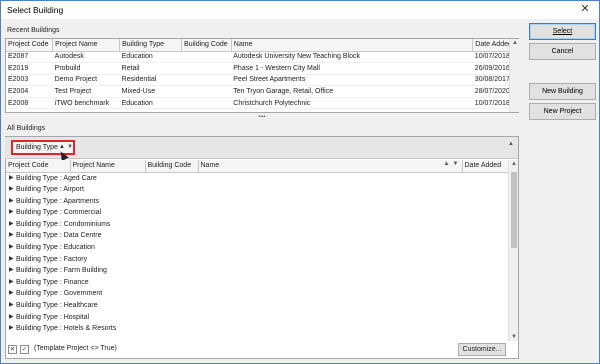 The width and height of the screenshot is (600, 364). Describe the element at coordinates (257, 306) in the screenshot. I see `group-row: ▶ Building Type : Healthcare` at that location.